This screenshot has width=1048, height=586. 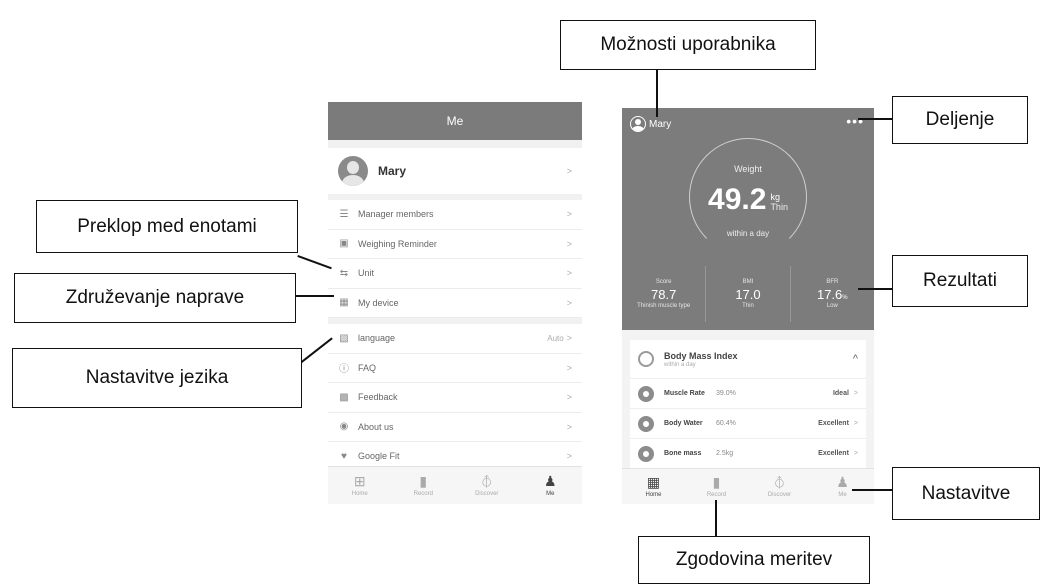 I want to click on callout-language-settings: Nastavitve jezika, so click(x=157, y=378).